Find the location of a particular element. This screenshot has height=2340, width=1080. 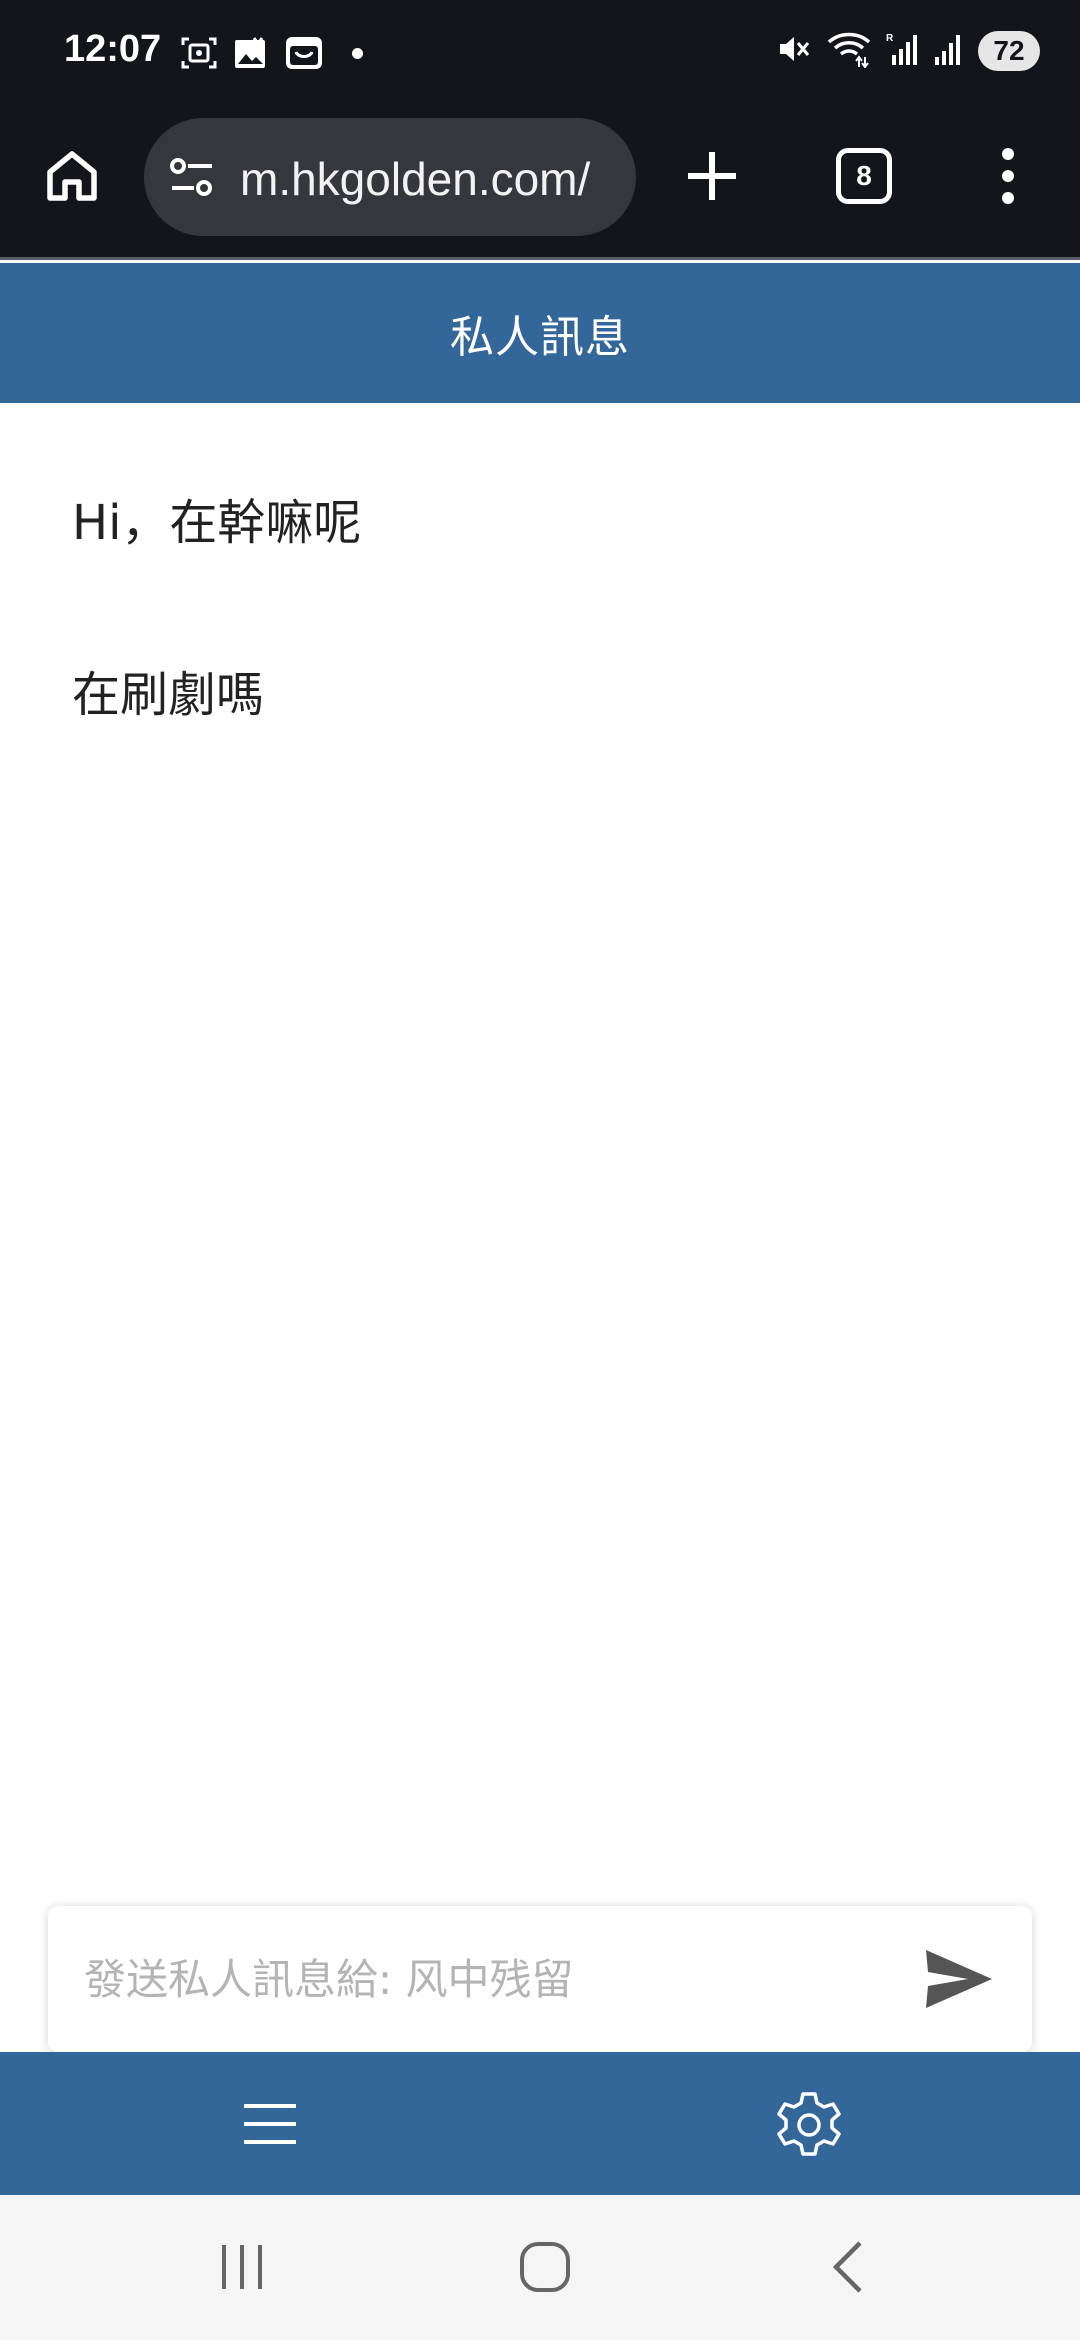

tune-icon is located at coordinates (192, 179).